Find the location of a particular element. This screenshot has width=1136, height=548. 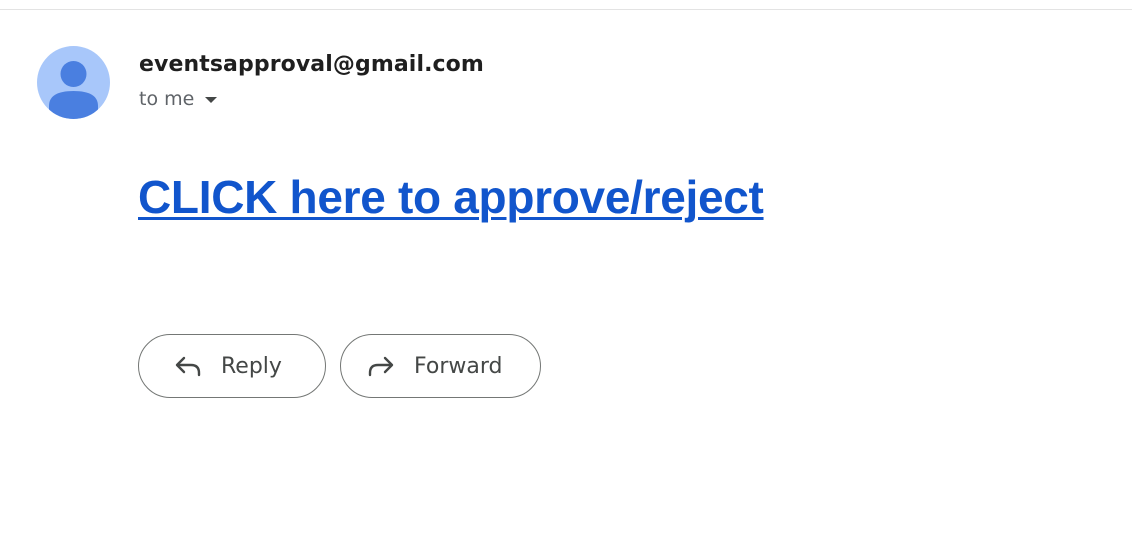

person-avatar-icon is located at coordinates (73, 90).